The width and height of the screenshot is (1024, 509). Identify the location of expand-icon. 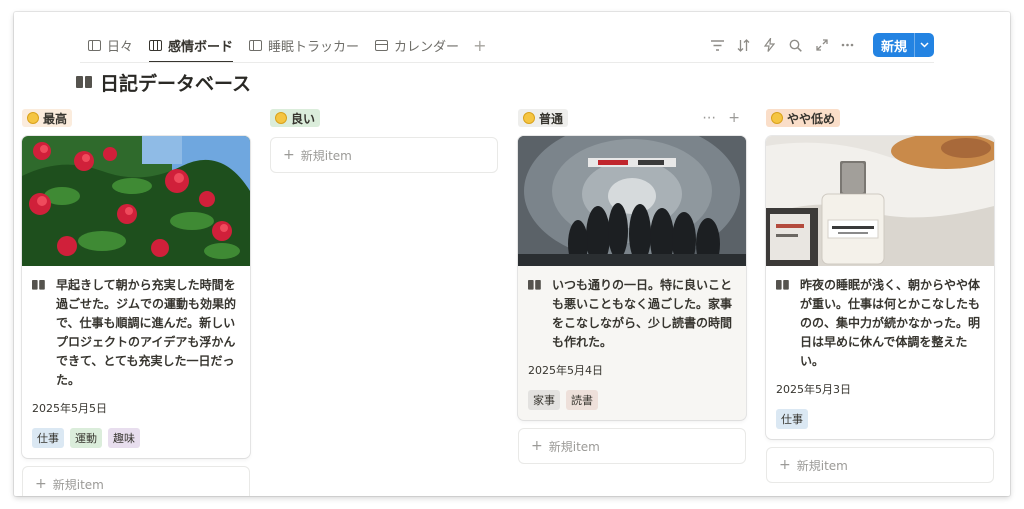
(822, 45).